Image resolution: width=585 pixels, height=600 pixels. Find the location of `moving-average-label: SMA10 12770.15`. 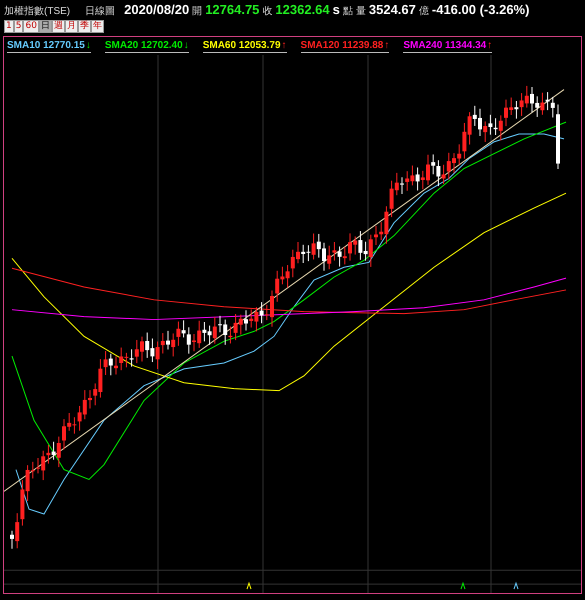

moving-average-label: SMA10 12770.15 is located at coordinates (46, 45).